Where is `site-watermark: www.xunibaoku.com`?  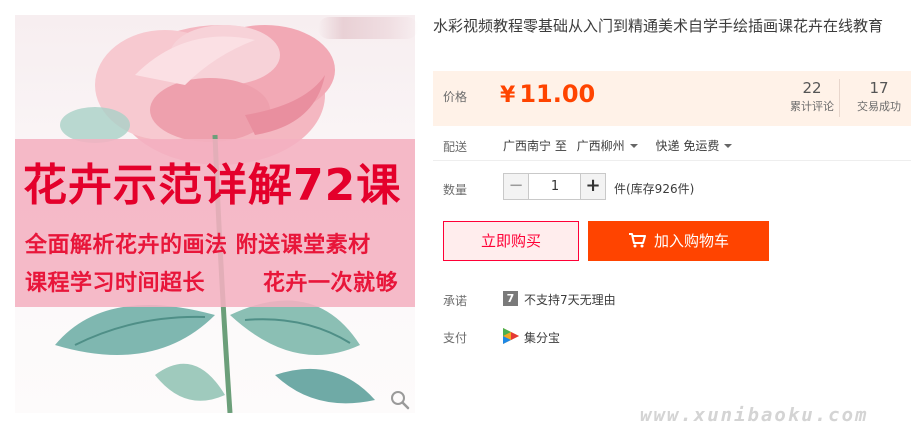
site-watermark: www.xunibaoku.com is located at coordinates (754, 415).